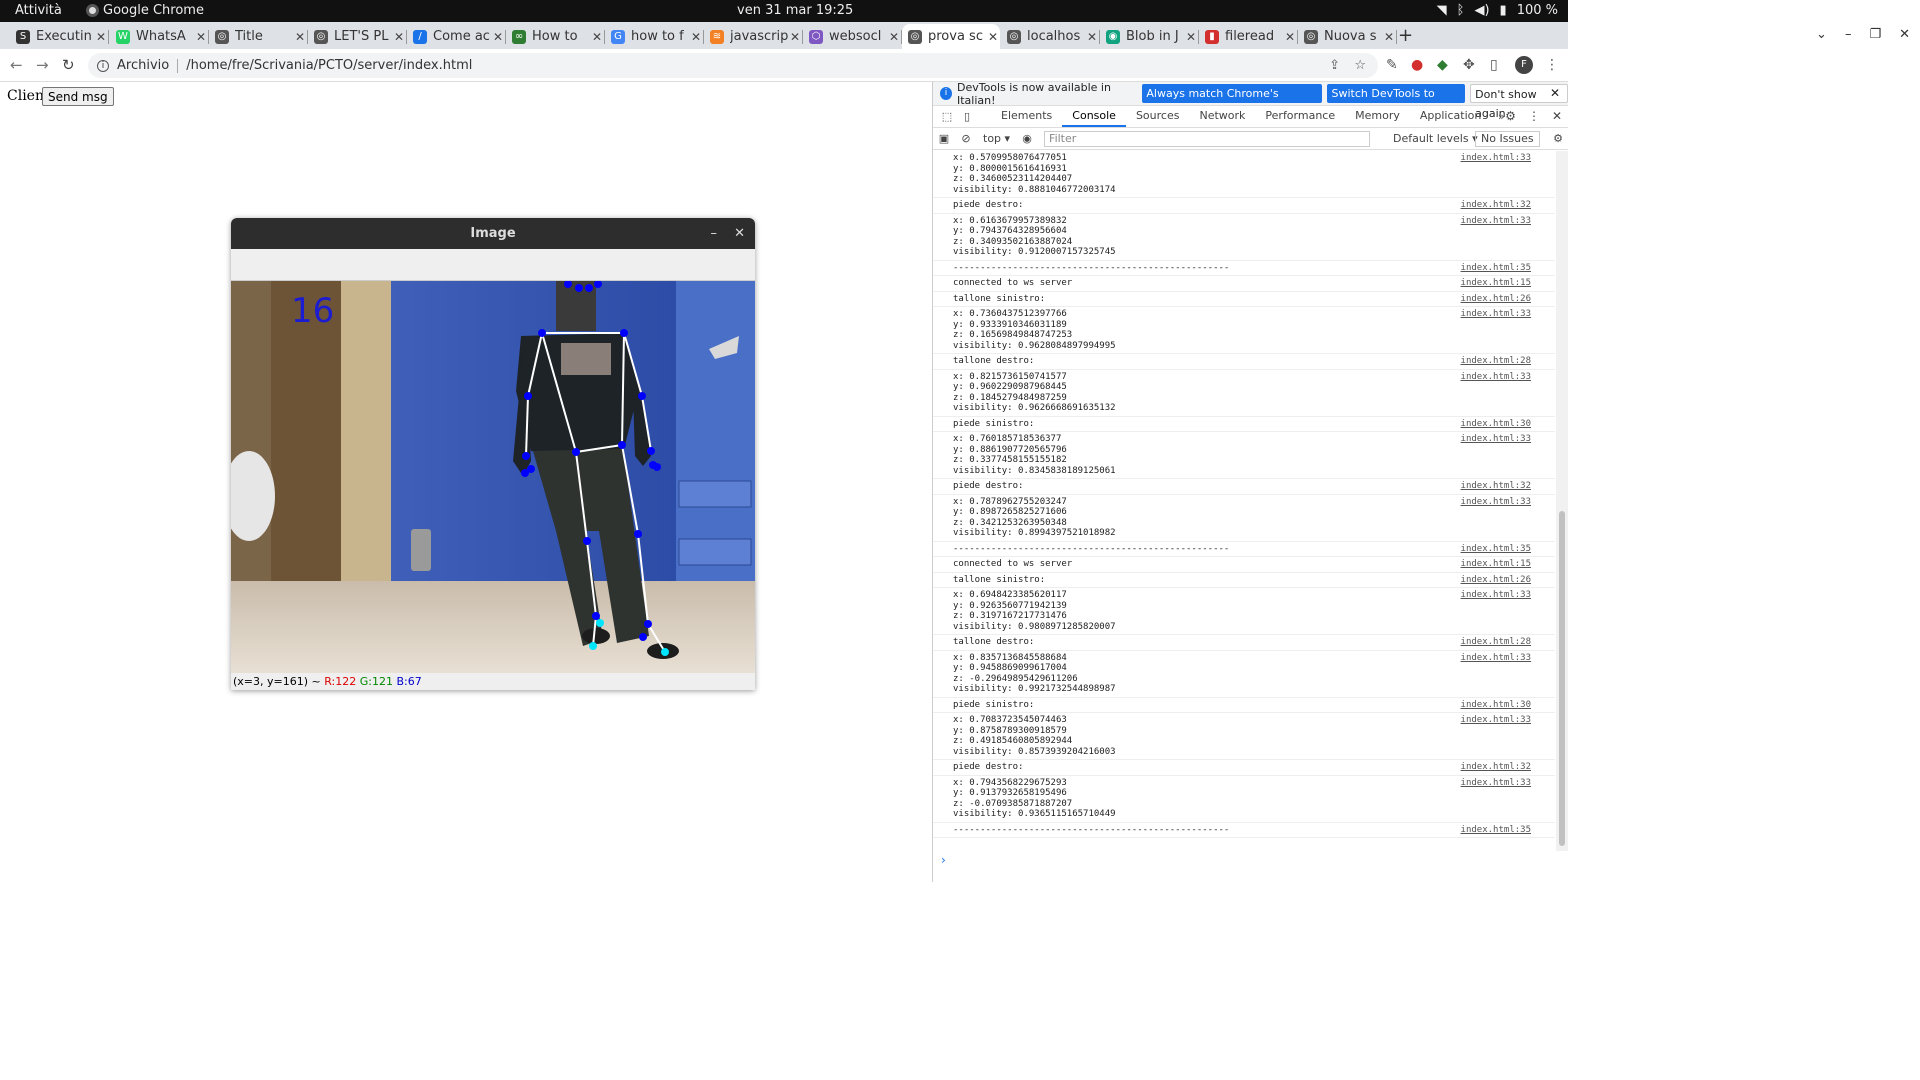  Describe the element at coordinates (996, 138) in the screenshot. I see `context-selector: top ▾` at that location.